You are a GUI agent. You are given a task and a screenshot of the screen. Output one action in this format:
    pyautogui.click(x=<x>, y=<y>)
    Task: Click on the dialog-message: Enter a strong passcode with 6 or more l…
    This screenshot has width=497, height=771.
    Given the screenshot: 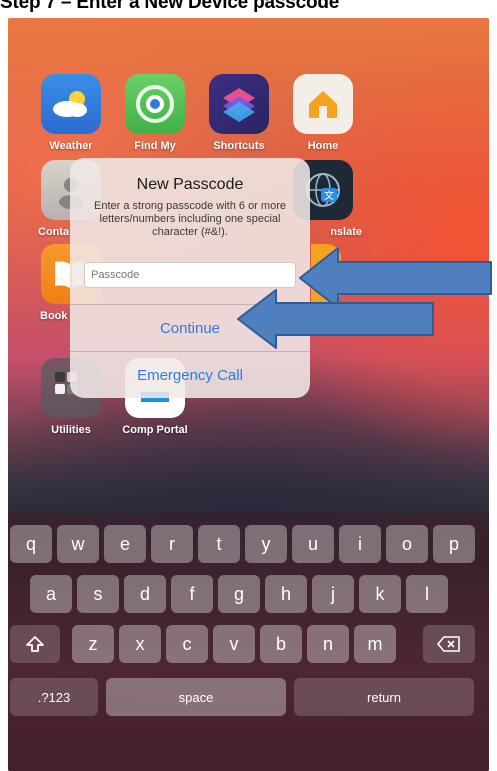 What is the action you would take?
    pyautogui.click(x=190, y=219)
    